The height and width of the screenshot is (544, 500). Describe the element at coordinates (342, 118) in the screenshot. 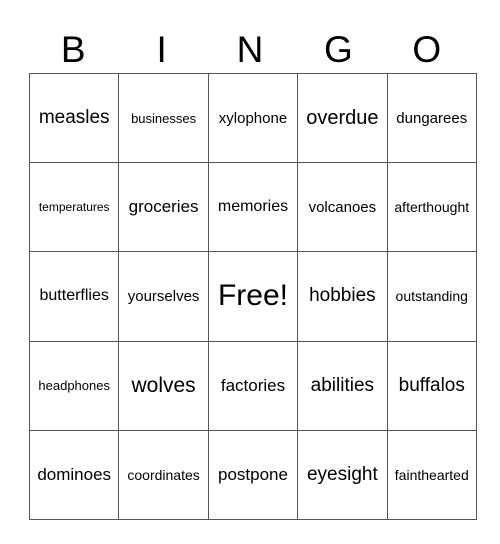

I see `bingo-cell: overdue` at that location.